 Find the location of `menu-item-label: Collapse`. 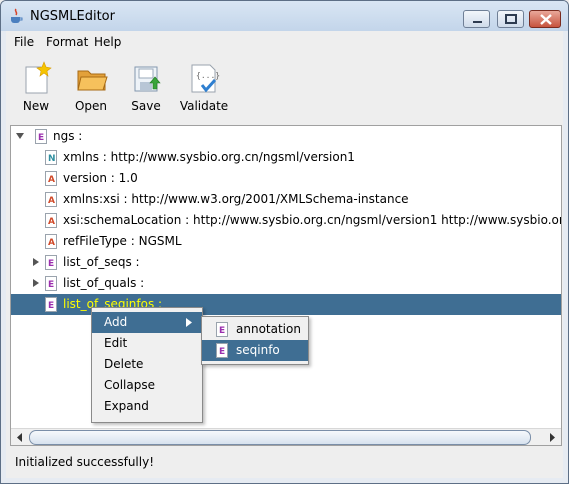

menu-item-label: Collapse is located at coordinates (129, 385).